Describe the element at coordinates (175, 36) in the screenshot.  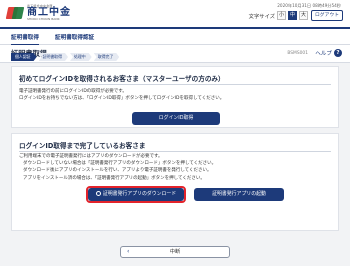
I see `main-nav: 証明書取得 証明書取得認証` at that location.